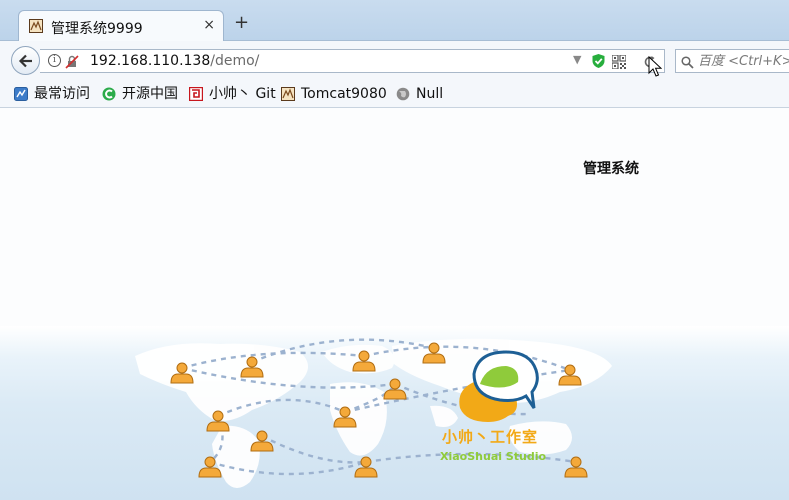  I want to click on bookmark-label: 最常访问, so click(62, 94).